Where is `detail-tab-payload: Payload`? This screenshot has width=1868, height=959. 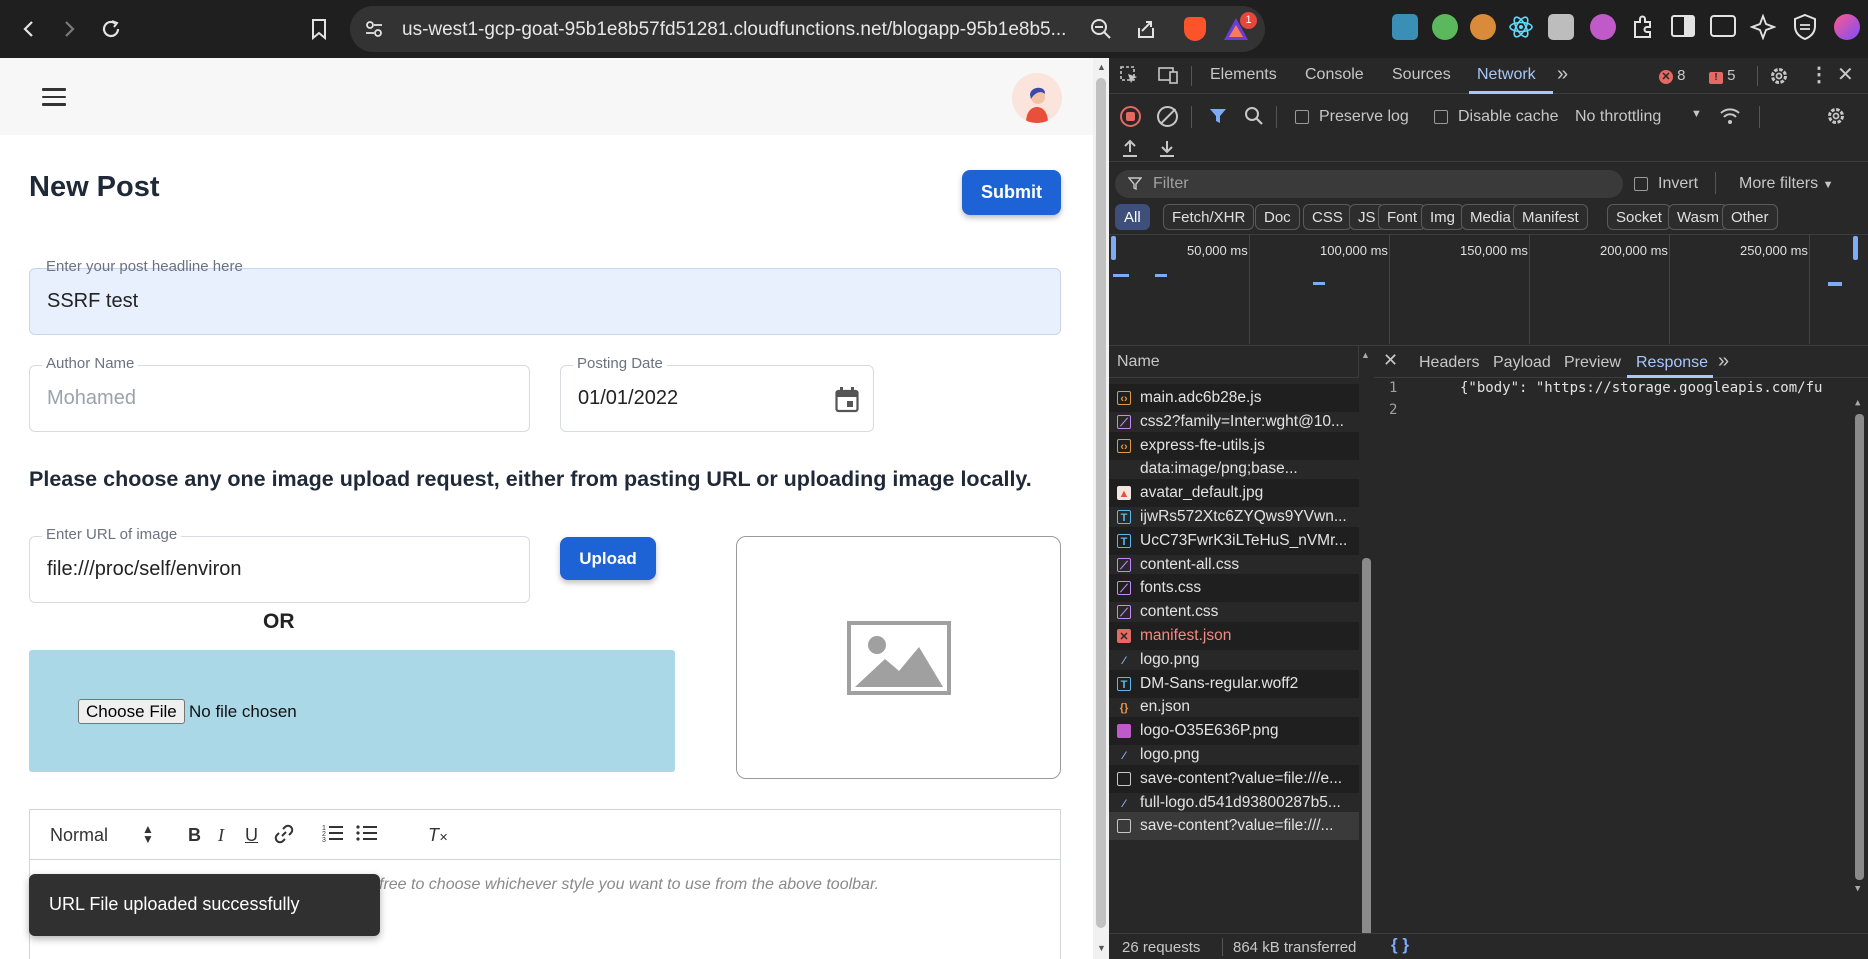 detail-tab-payload: Payload is located at coordinates (1522, 363).